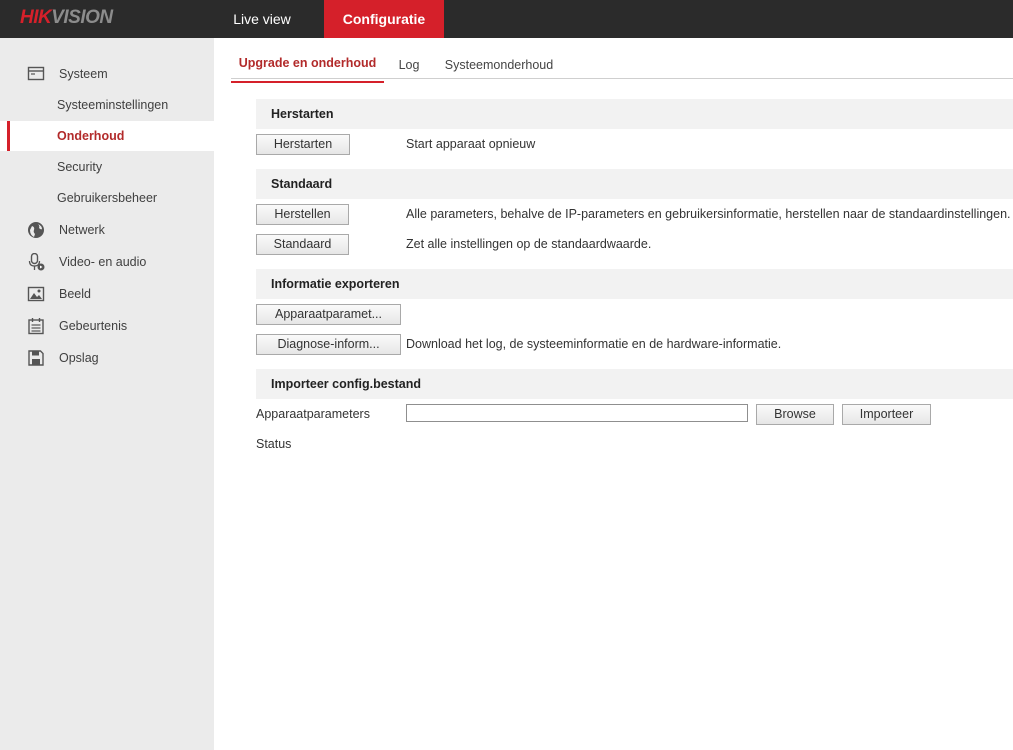 The width and height of the screenshot is (1013, 750). I want to click on config-file-path-input, so click(577, 413).